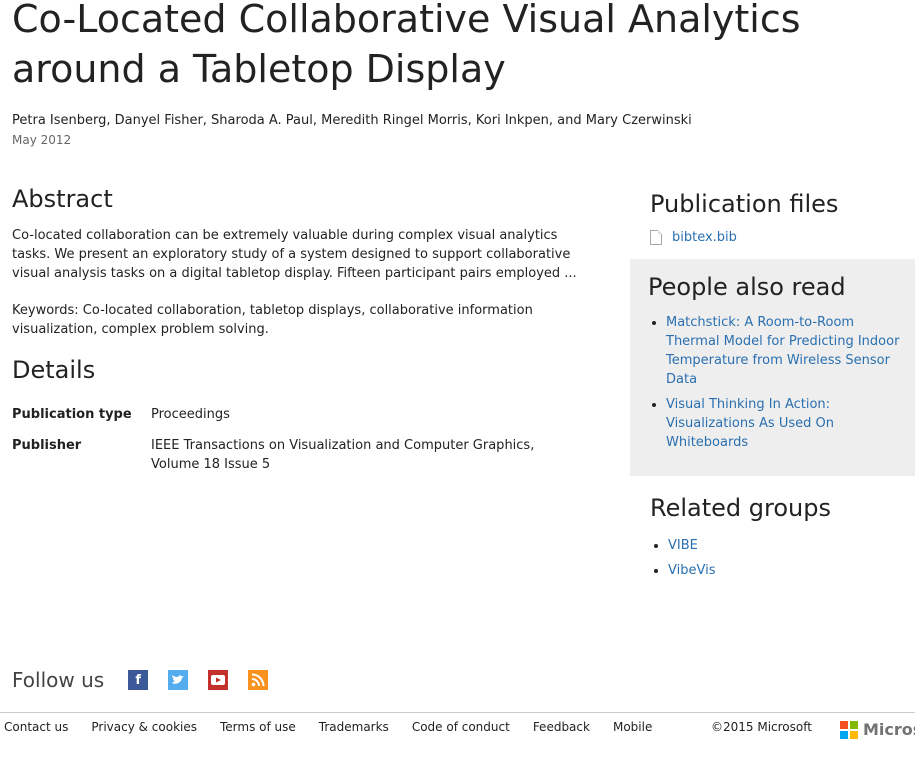 The height and width of the screenshot is (779, 915). I want to click on microsoft-logo: Microsoft, so click(877, 729).